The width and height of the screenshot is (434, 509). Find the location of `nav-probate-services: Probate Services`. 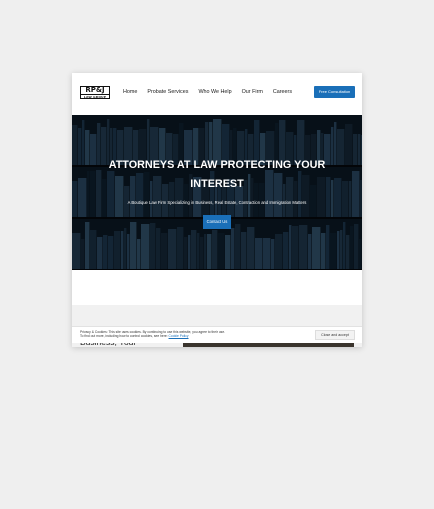

nav-probate-services: Probate Services is located at coordinates (167, 92).